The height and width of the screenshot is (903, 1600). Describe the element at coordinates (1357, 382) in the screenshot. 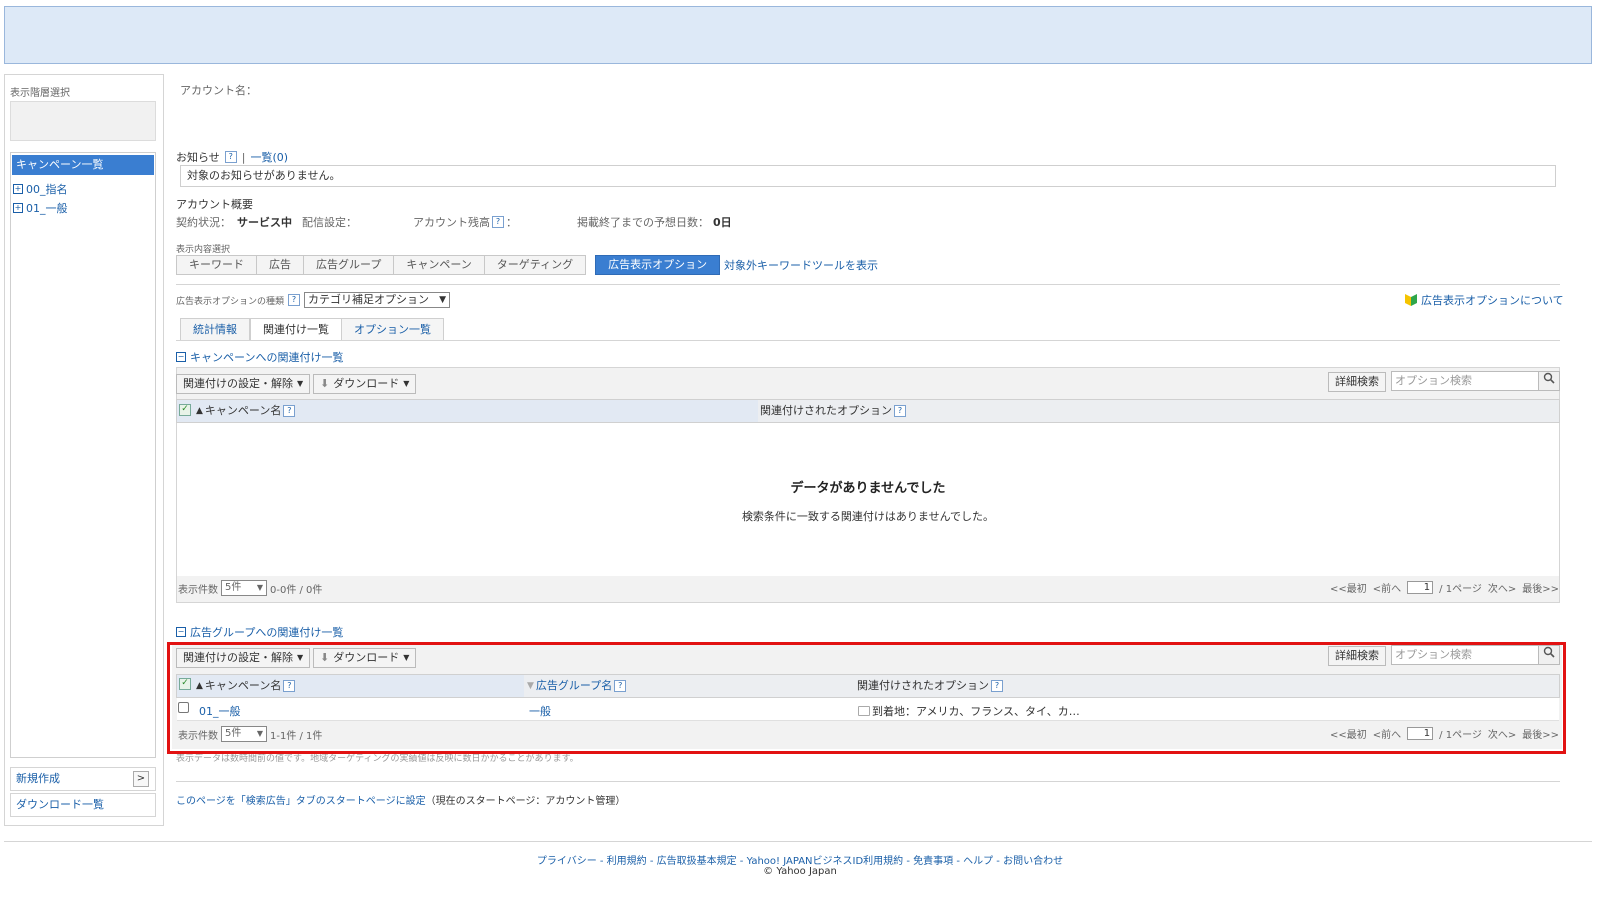

I see `campaign-detail-search-button: 詳細検索` at that location.